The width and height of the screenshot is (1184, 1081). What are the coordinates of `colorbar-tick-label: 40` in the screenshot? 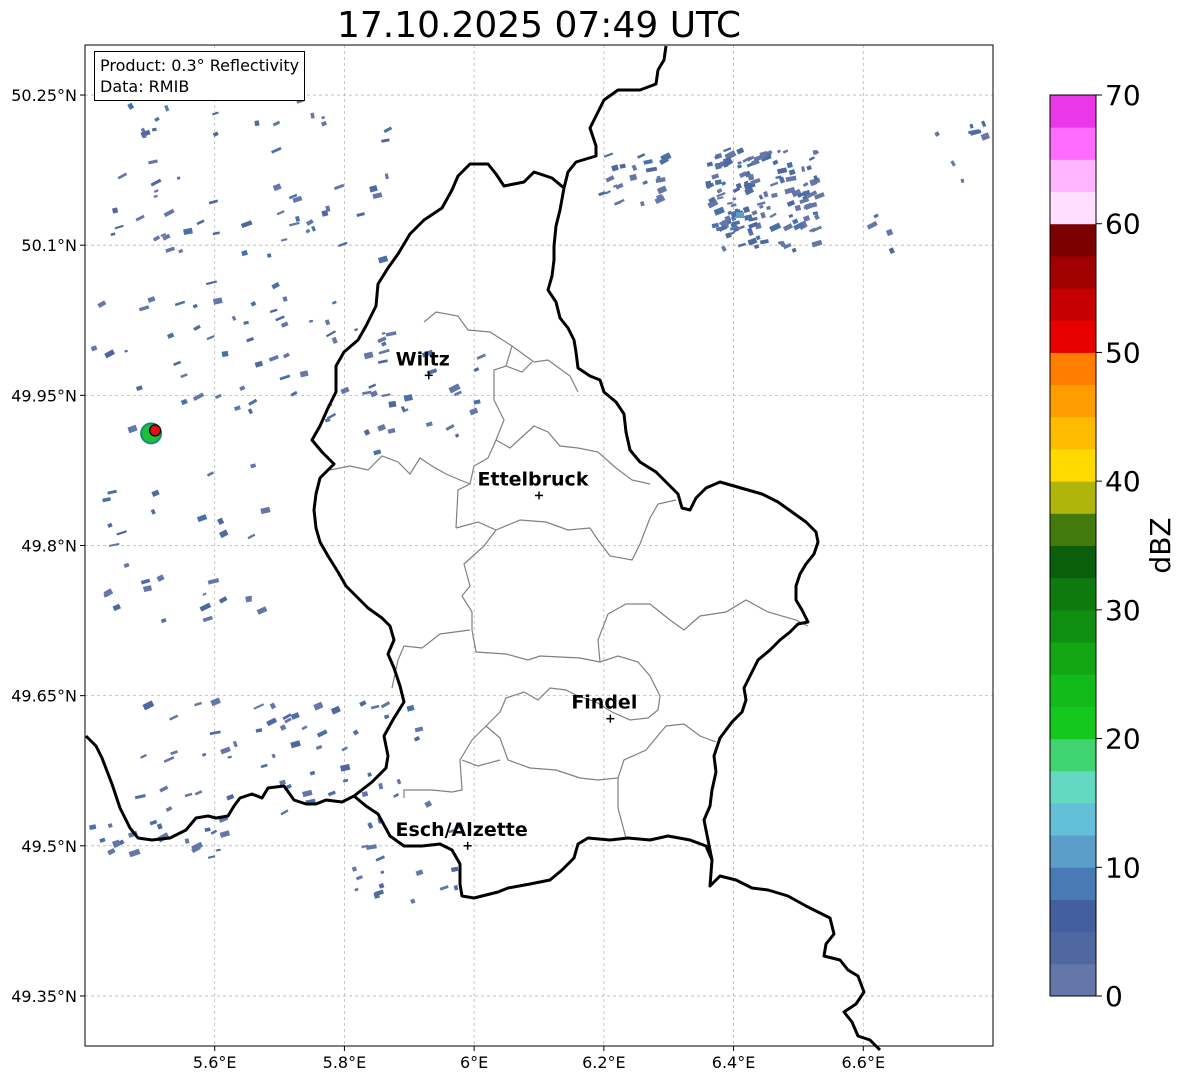 It's located at (1123, 481).